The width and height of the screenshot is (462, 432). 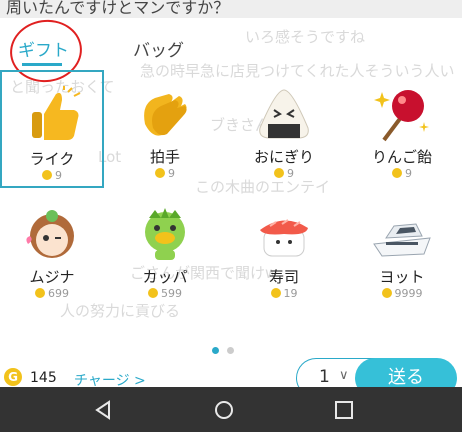 What do you see at coordinates (402, 277) in the screenshot?
I see `gift-name: ヨット` at bounding box center [402, 277].